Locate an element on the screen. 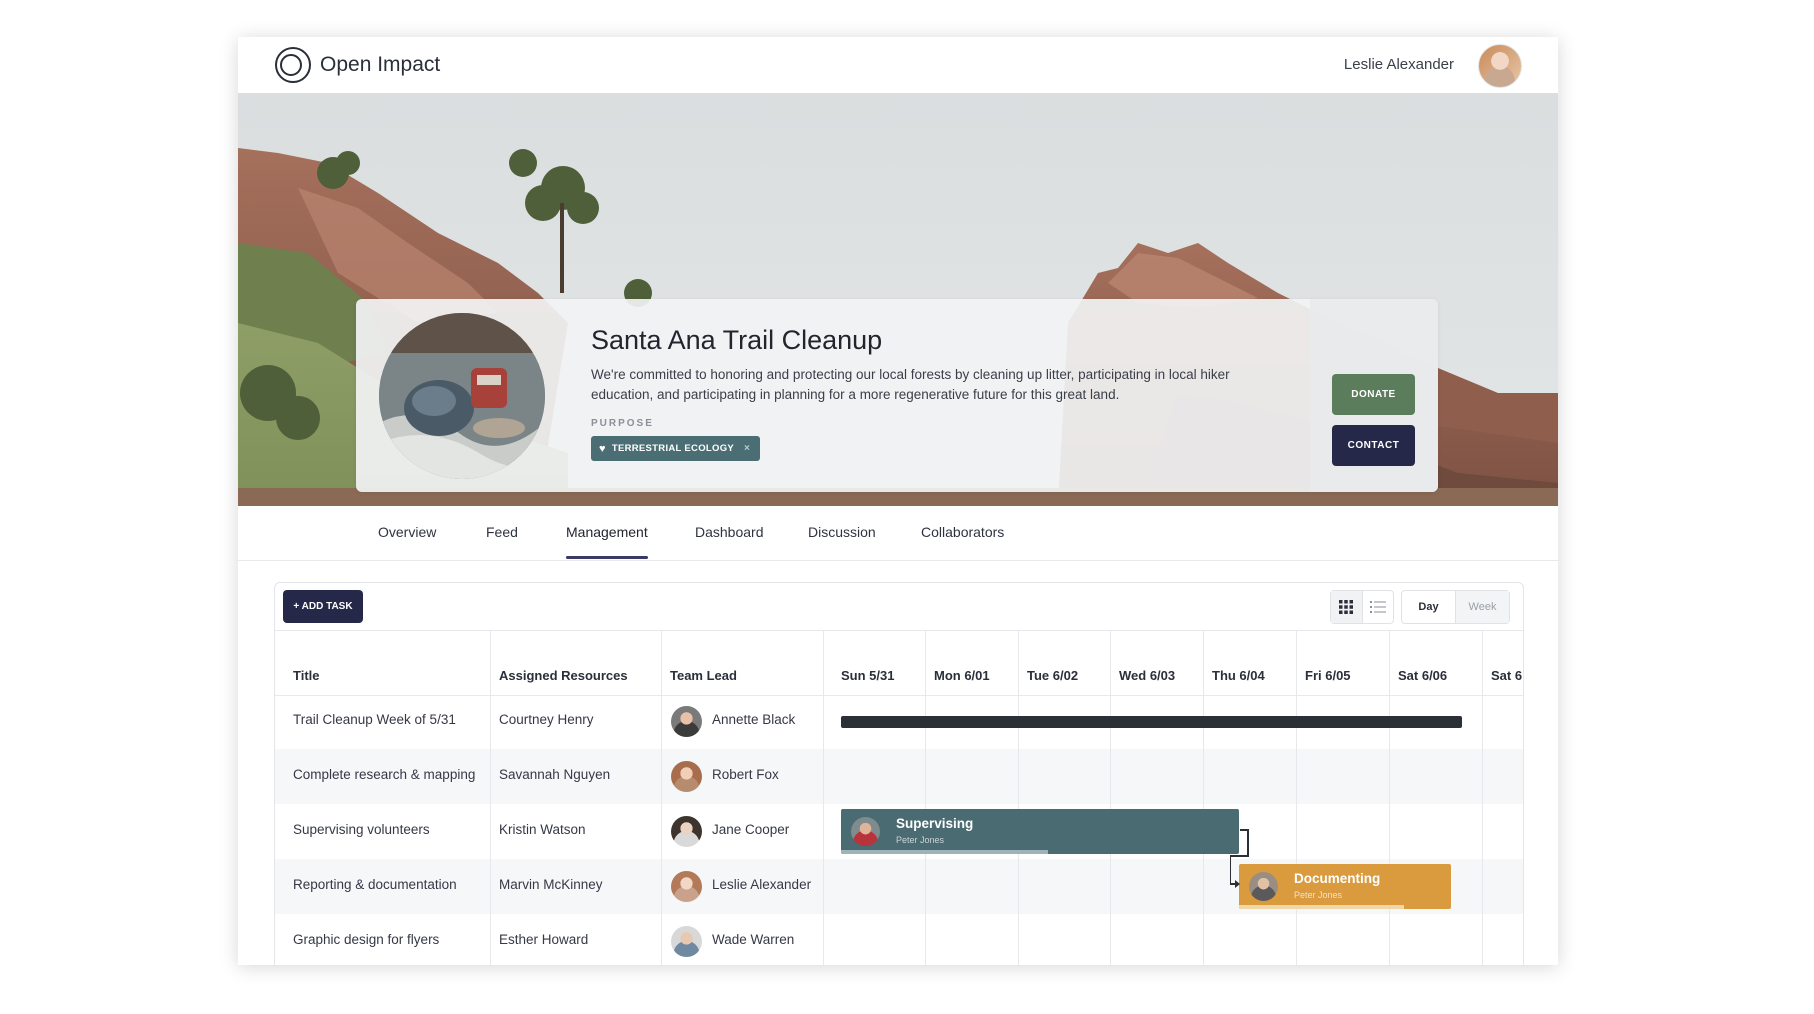  gantt-bar-title: Documenting is located at coordinates (1337, 878).